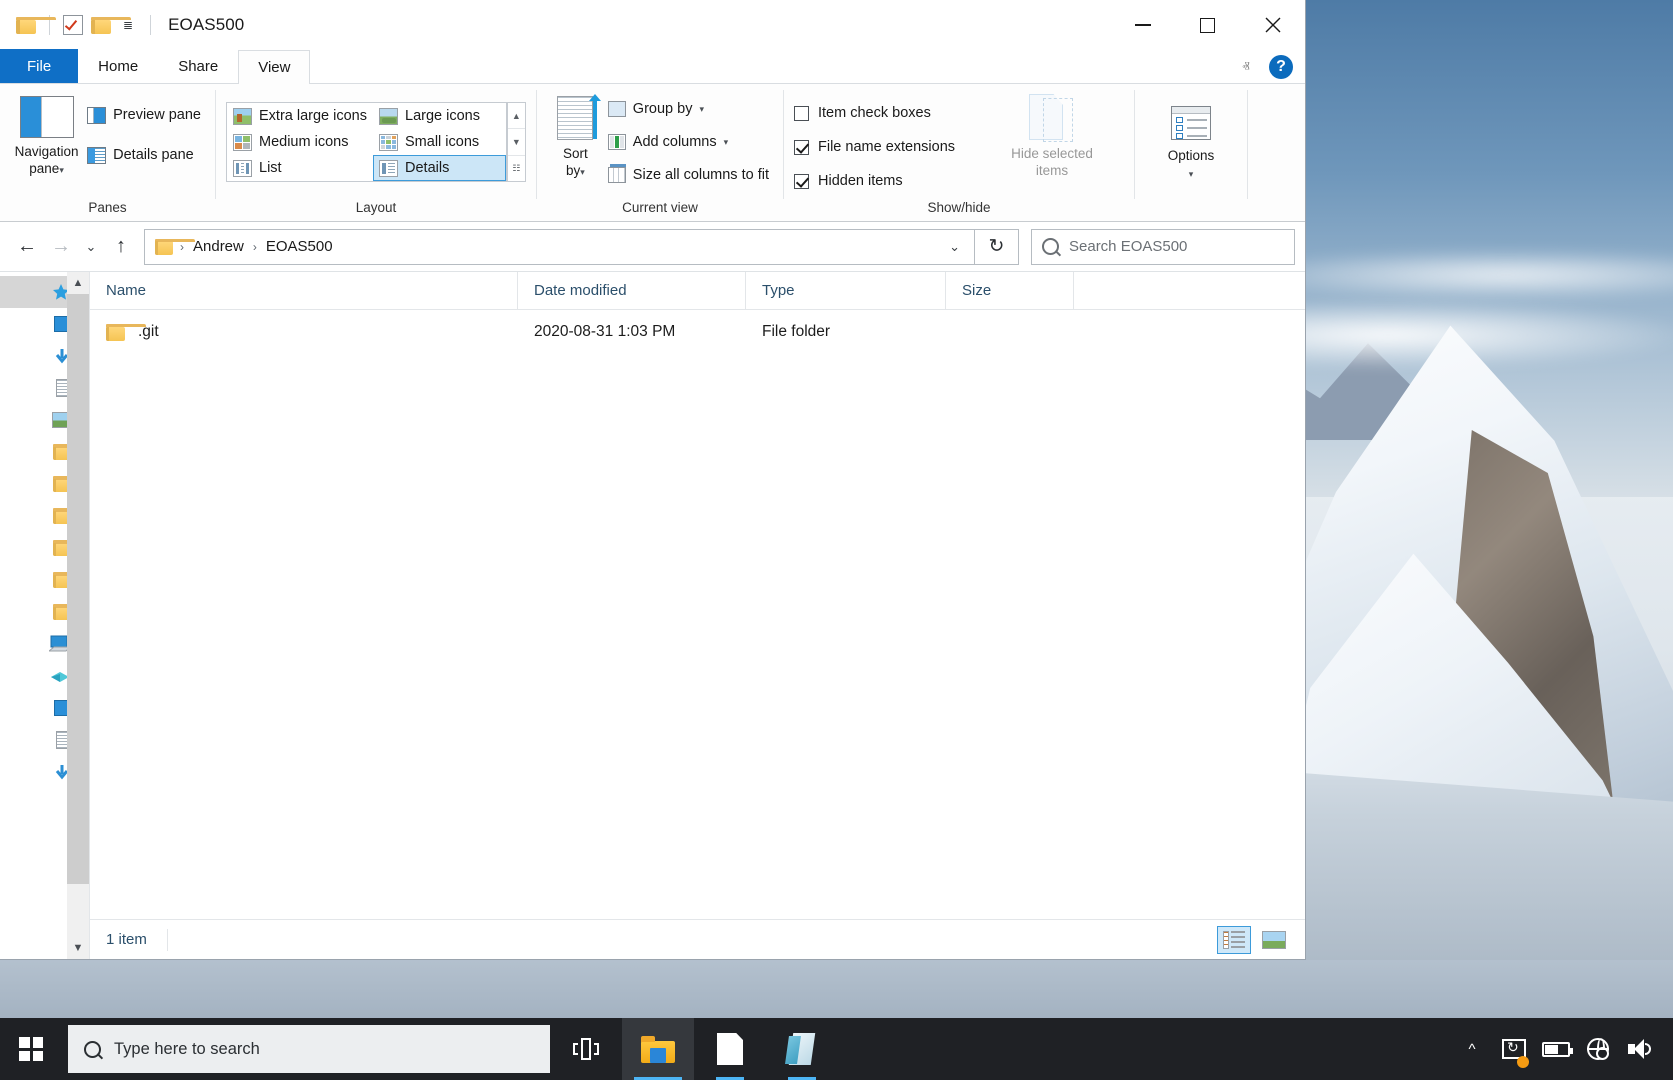 The height and width of the screenshot is (1080, 1673). Describe the element at coordinates (121, 247) in the screenshot. I see `up-button: ↑` at that location.